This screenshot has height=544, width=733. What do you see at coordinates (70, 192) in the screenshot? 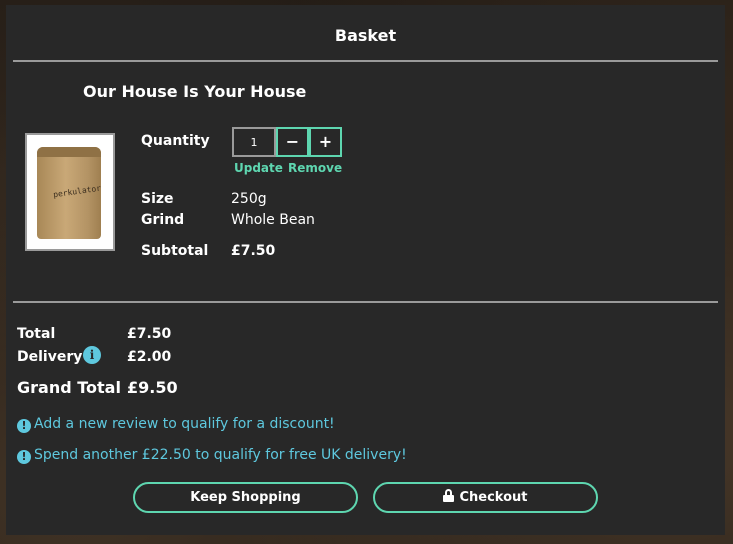
I see `product-image: perkulator` at bounding box center [70, 192].